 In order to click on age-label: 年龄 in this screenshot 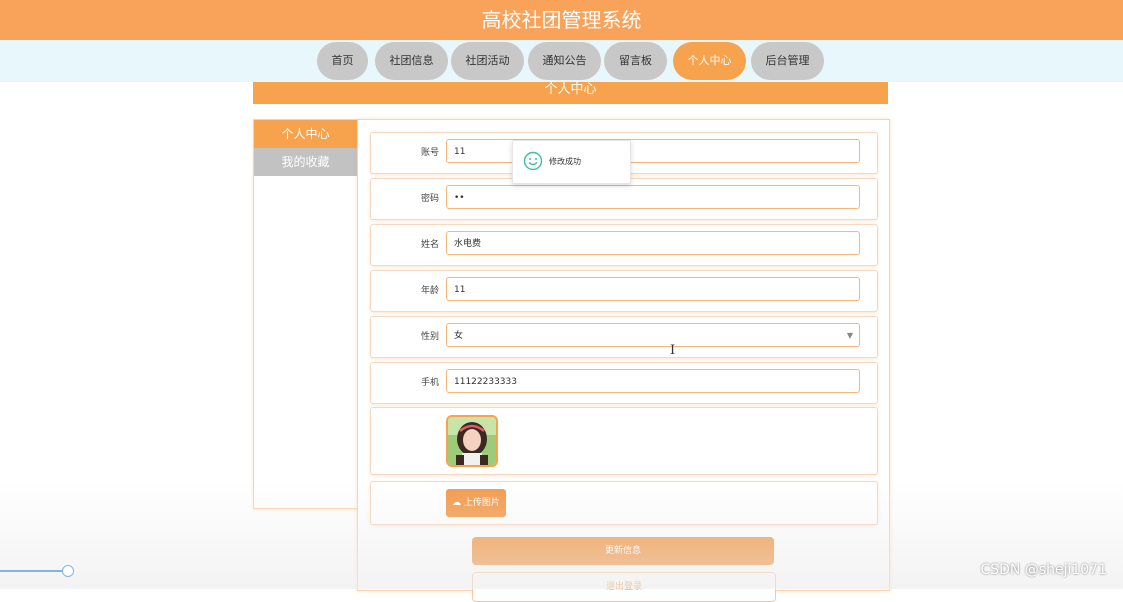, I will do `click(429, 291)`.